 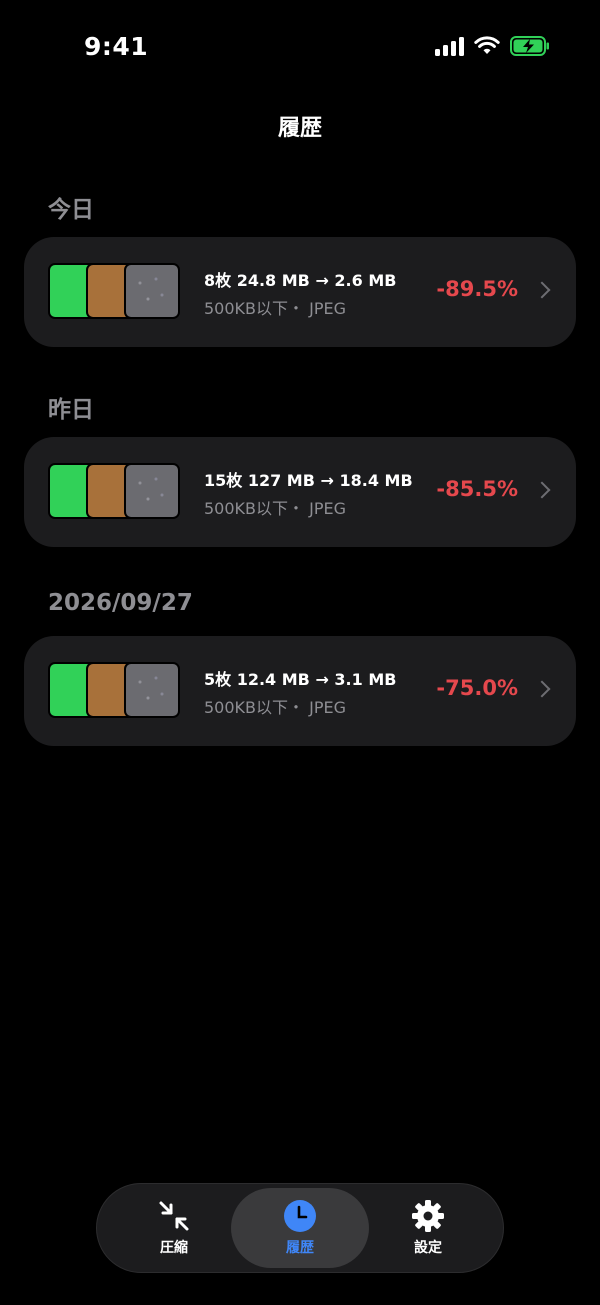 What do you see at coordinates (428, 1216) in the screenshot?
I see `gear-icon` at bounding box center [428, 1216].